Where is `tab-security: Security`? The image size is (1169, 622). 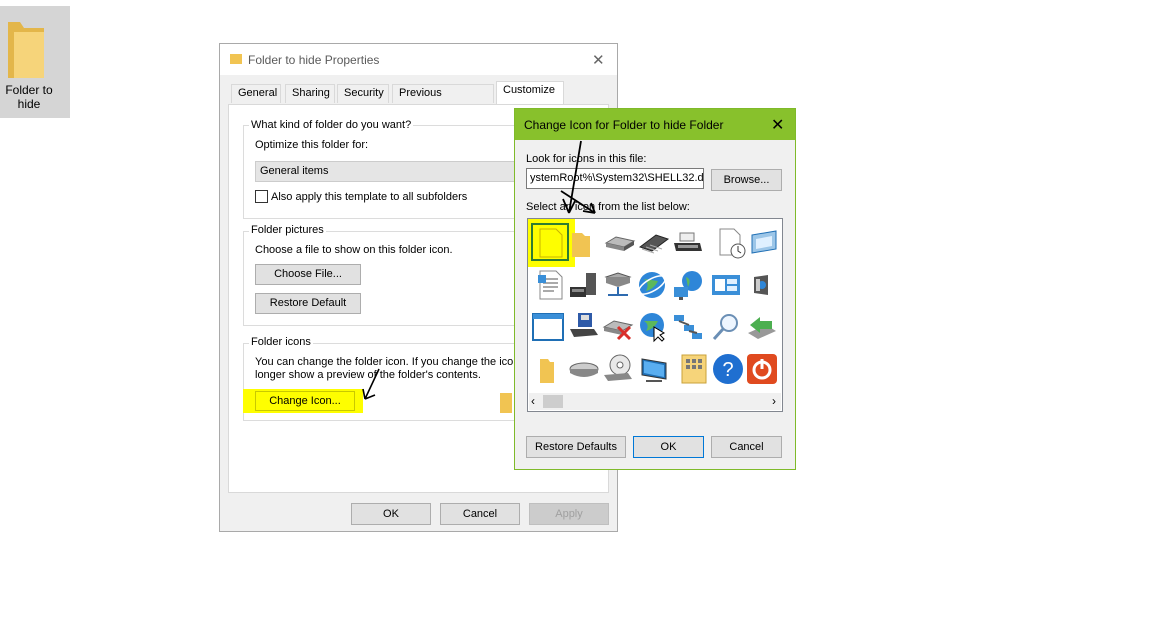 tab-security: Security is located at coordinates (363, 93).